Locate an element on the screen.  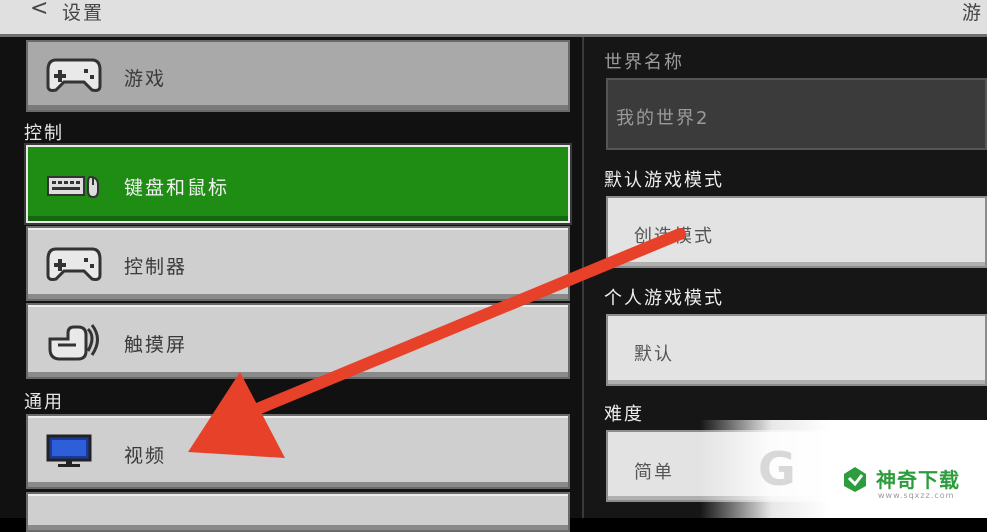
watermark-g-glyph: G is located at coordinates (777, 469).